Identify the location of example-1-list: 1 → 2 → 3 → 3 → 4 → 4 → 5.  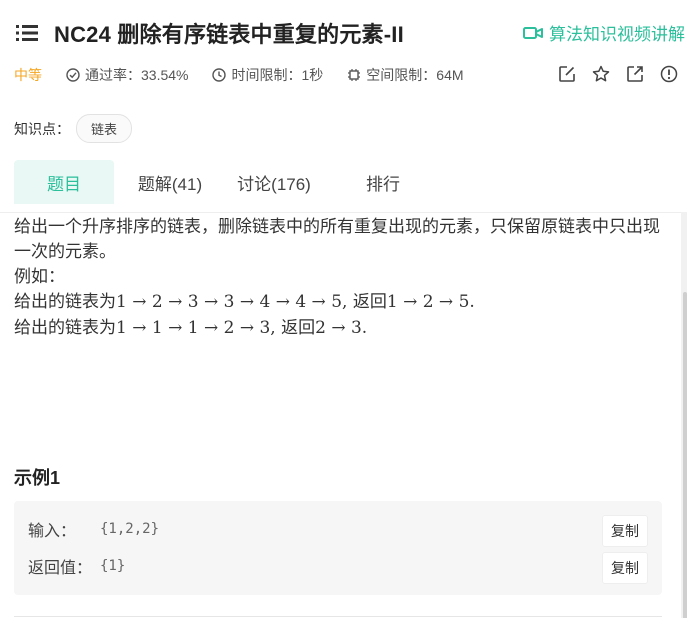
(229, 302).